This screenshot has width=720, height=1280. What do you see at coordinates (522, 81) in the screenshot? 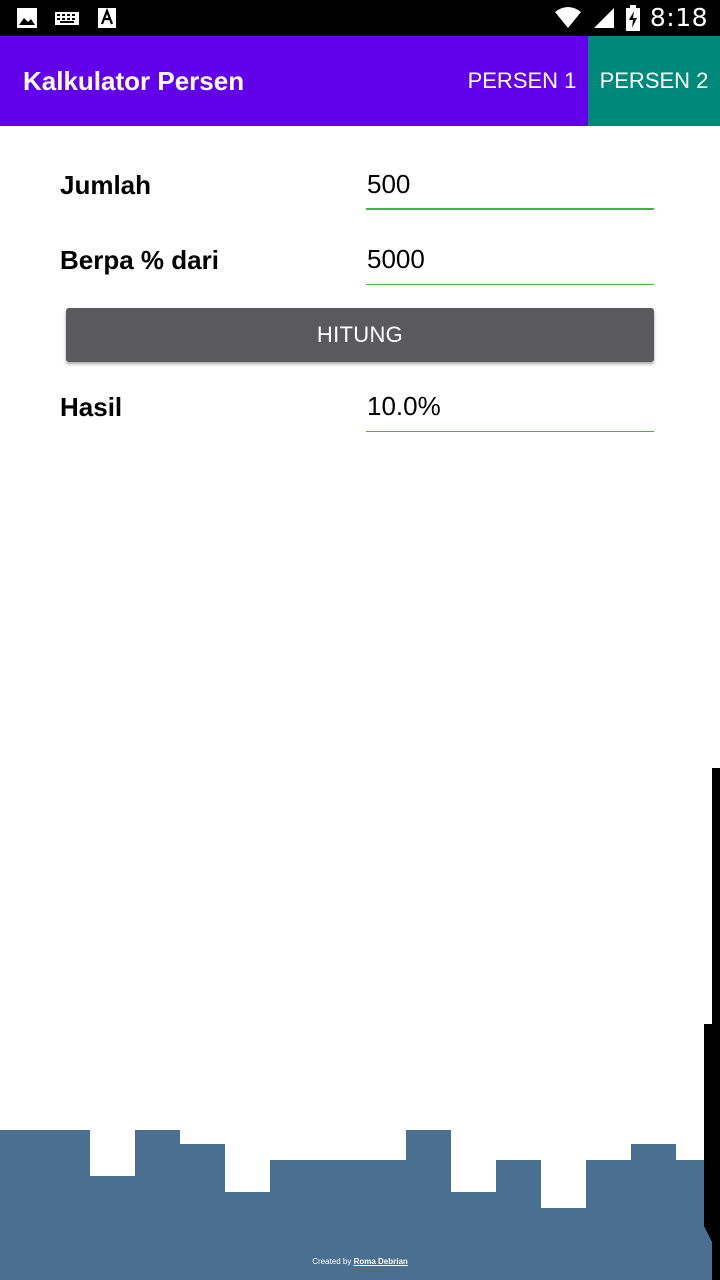
I see `tab-persen-1: PERSEN 1` at bounding box center [522, 81].